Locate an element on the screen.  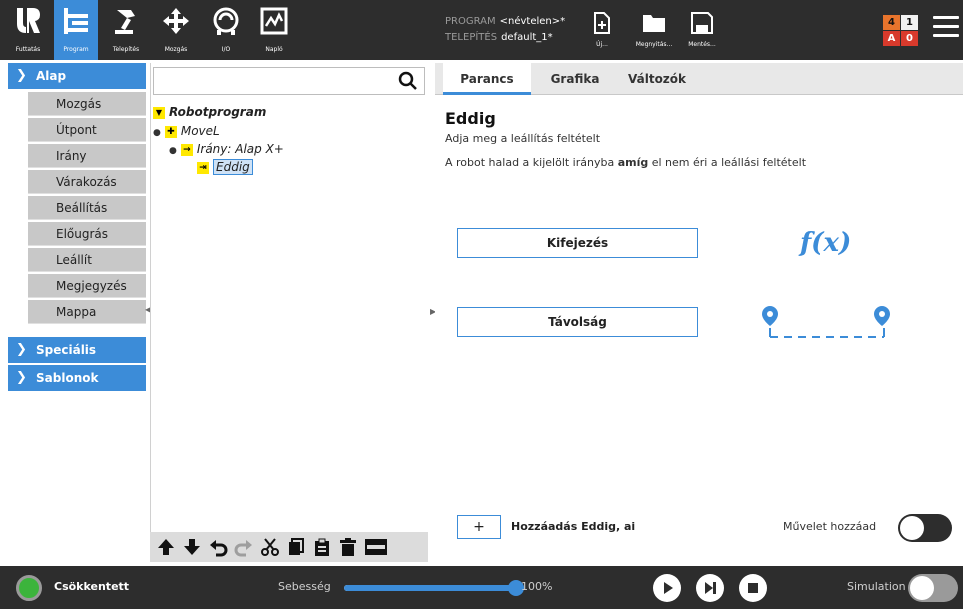
add-operation-label: Művelet hozzáad is located at coordinates (830, 526).